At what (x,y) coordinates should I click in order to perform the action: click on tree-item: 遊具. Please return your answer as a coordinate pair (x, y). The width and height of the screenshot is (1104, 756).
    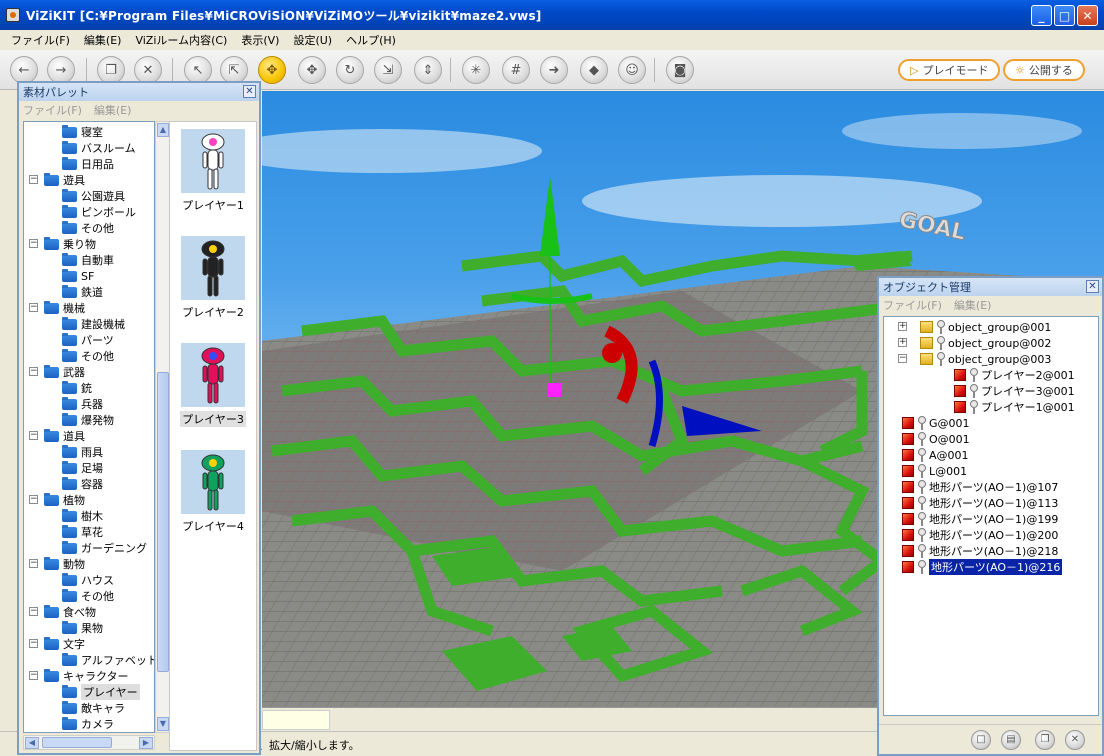
    Looking at the image, I should click on (64, 180).